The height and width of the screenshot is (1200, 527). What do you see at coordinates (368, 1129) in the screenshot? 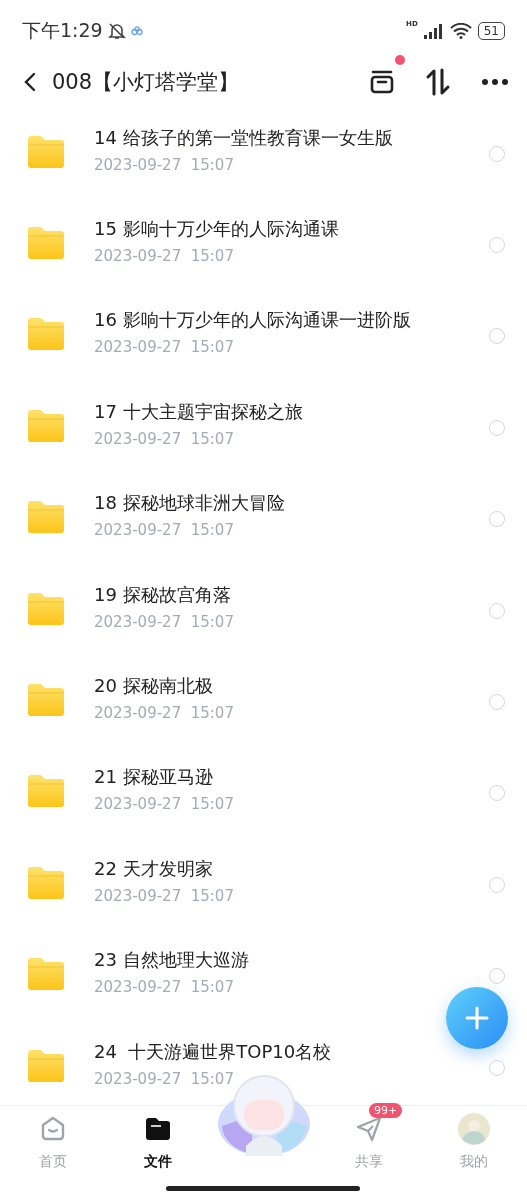
I see `paper-plane-icon` at bounding box center [368, 1129].